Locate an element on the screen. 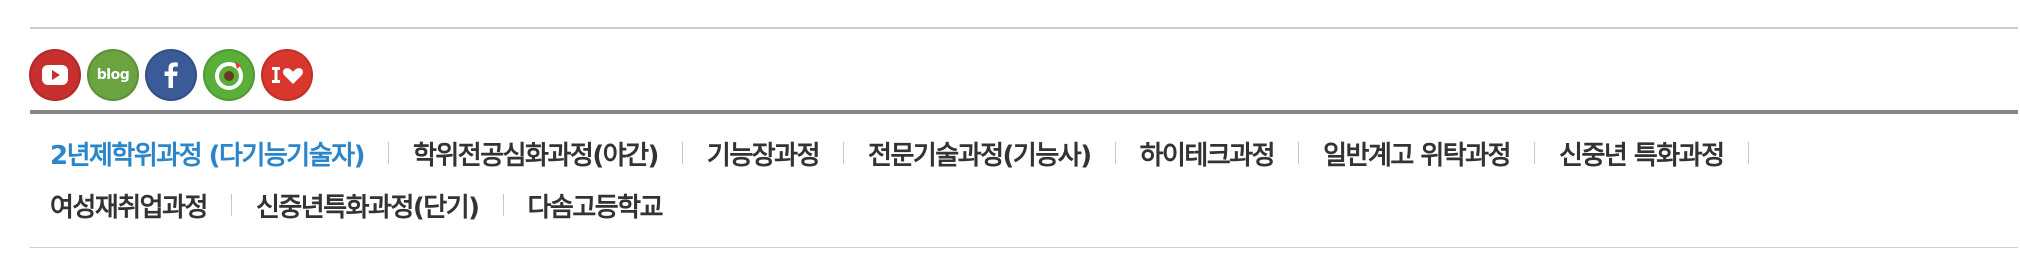  nav-item-dasom-highschool: 다솜고등학교 is located at coordinates (596, 205).